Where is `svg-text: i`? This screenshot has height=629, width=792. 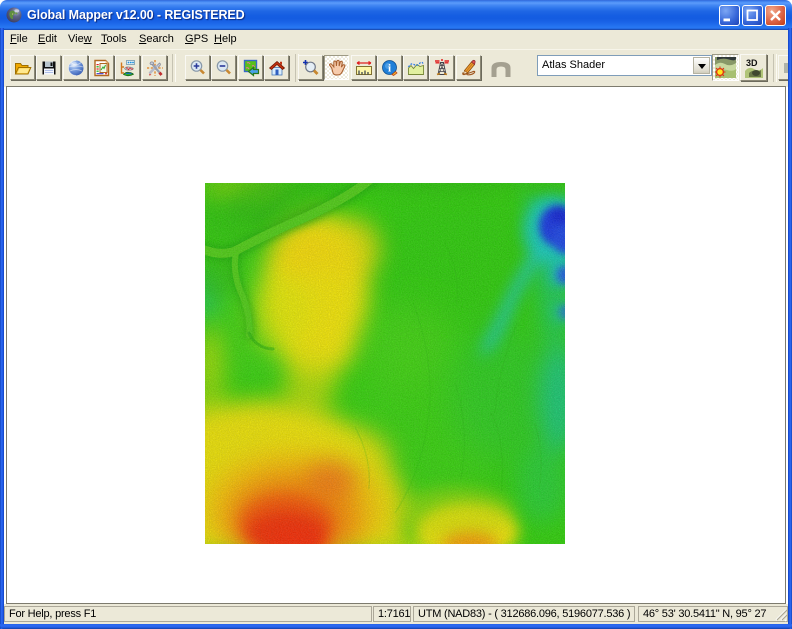
svg-text: i is located at coordinates (389, 69).